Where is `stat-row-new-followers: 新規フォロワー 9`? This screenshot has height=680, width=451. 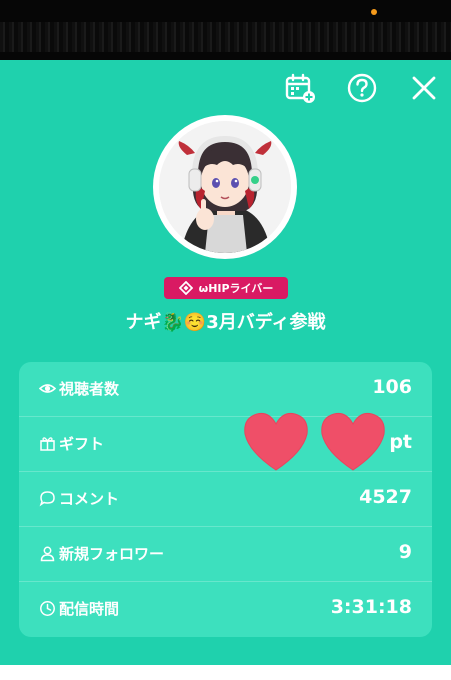 stat-row-new-followers: 新規フォロワー 9 is located at coordinates (225, 554).